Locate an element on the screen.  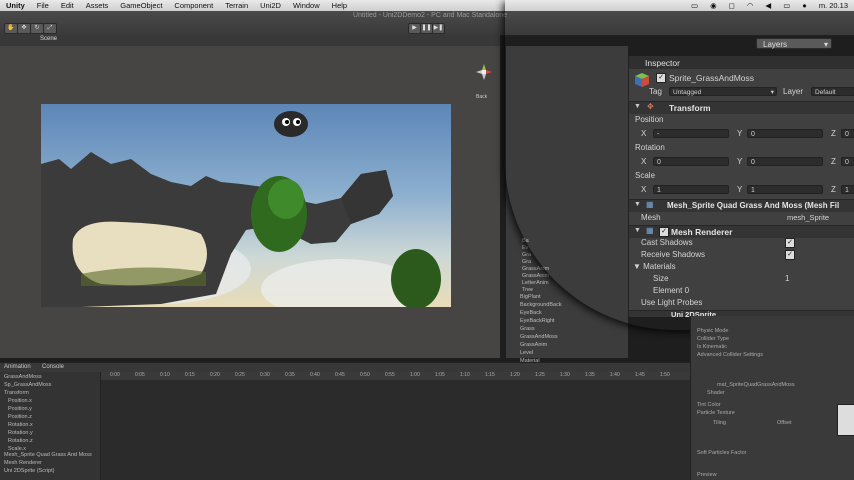
menubar-icon-box: ◻ is located at coordinates (732, 5).